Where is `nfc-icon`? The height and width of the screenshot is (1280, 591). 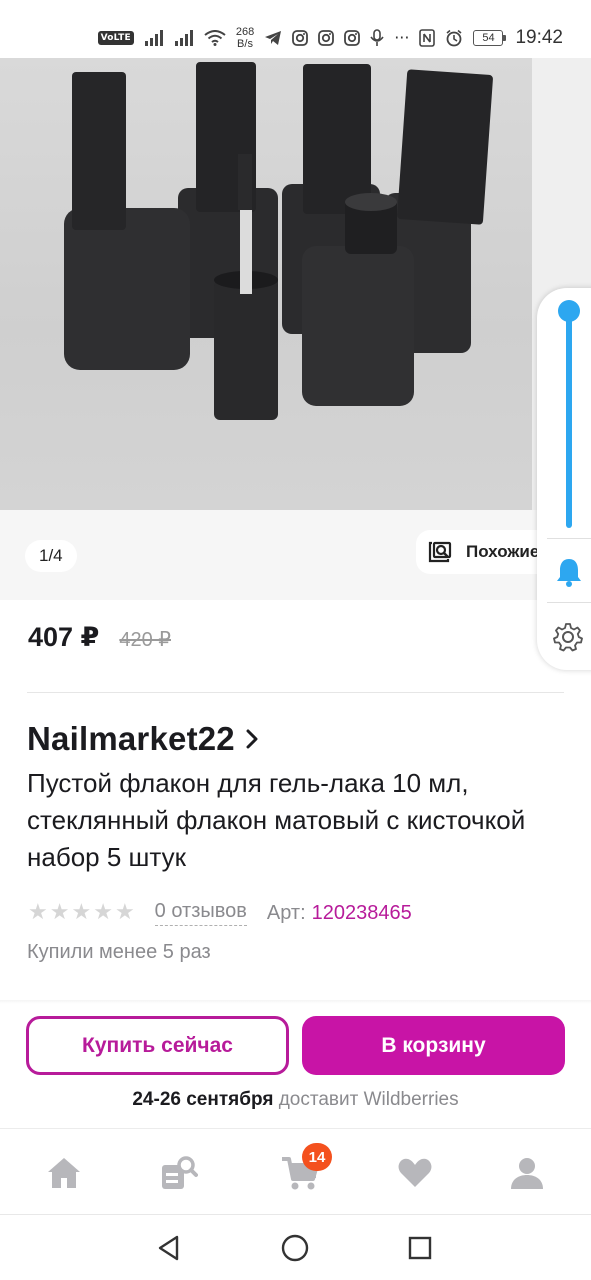
nfc-icon is located at coordinates (427, 38).